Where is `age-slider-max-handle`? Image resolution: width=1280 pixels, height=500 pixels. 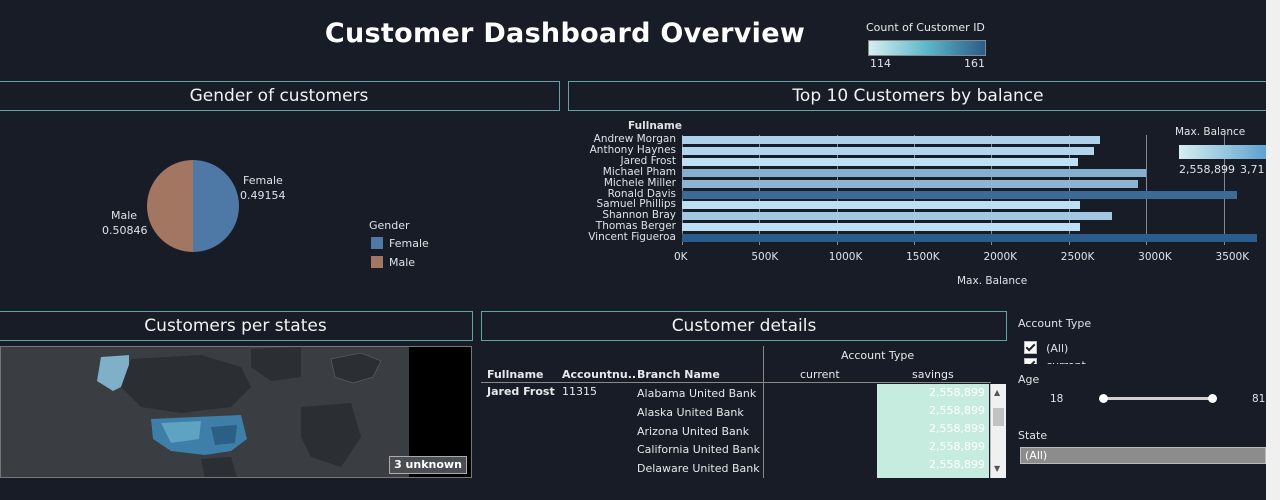 age-slider-max-handle is located at coordinates (1212, 398).